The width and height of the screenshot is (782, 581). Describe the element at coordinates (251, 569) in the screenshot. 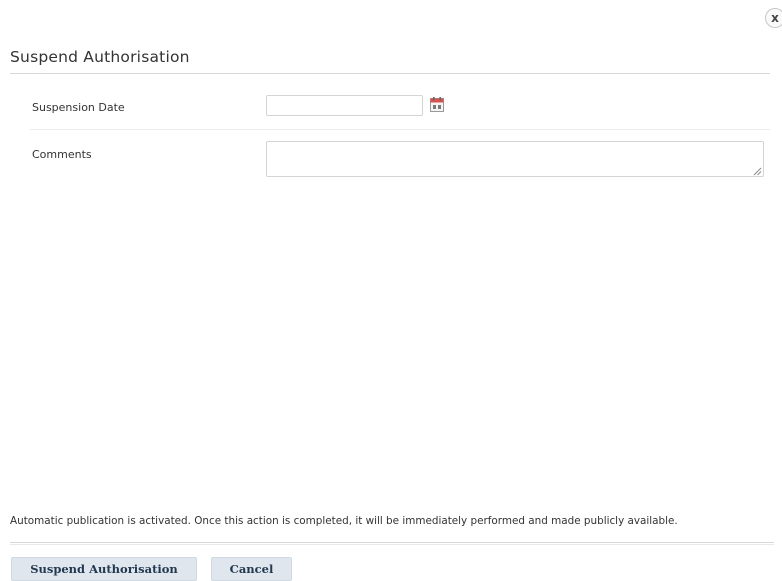

I see `cancel-button: Cancel` at that location.